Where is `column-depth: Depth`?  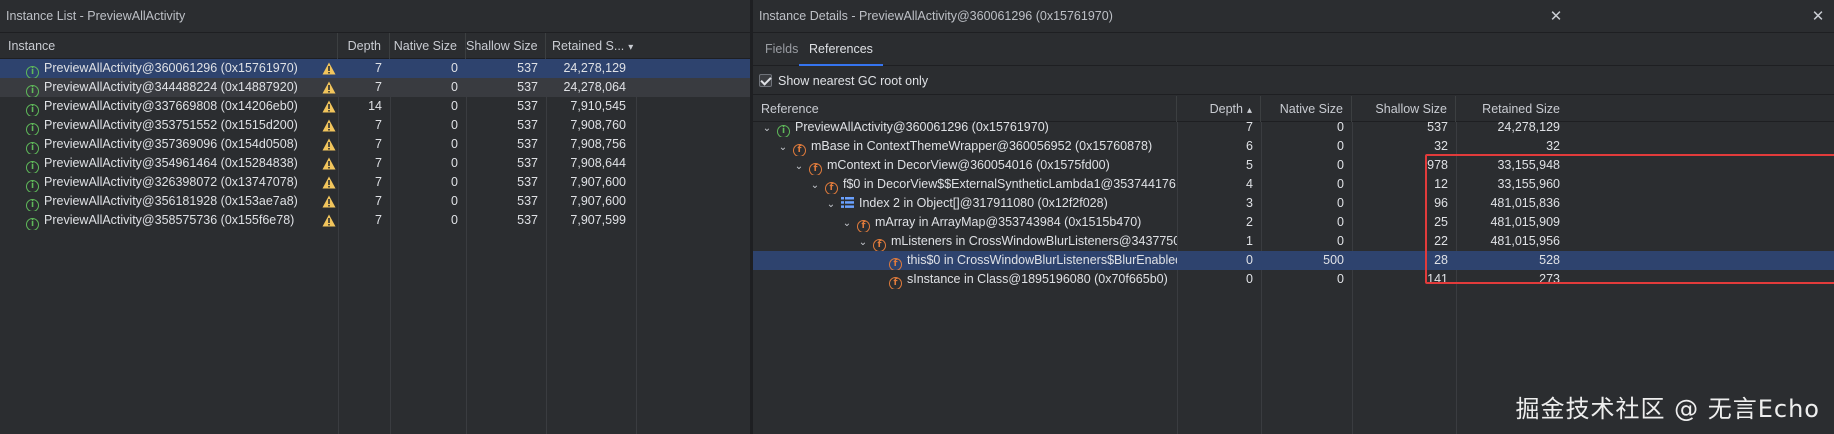 column-depth: Depth is located at coordinates (364, 46).